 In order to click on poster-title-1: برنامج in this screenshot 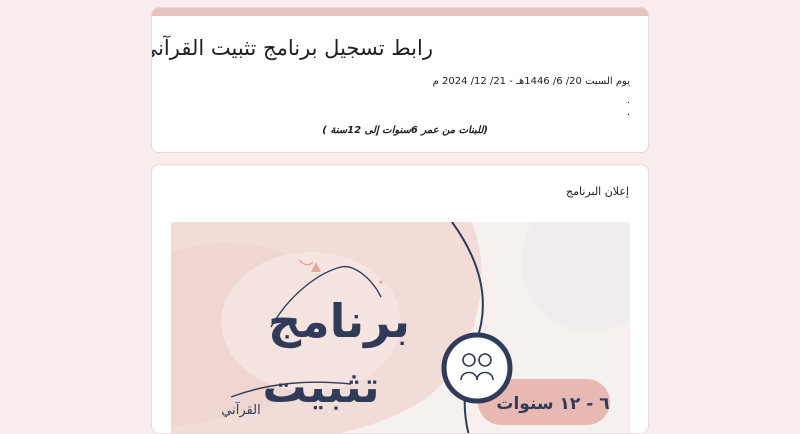, I will do `click(339, 321)`.